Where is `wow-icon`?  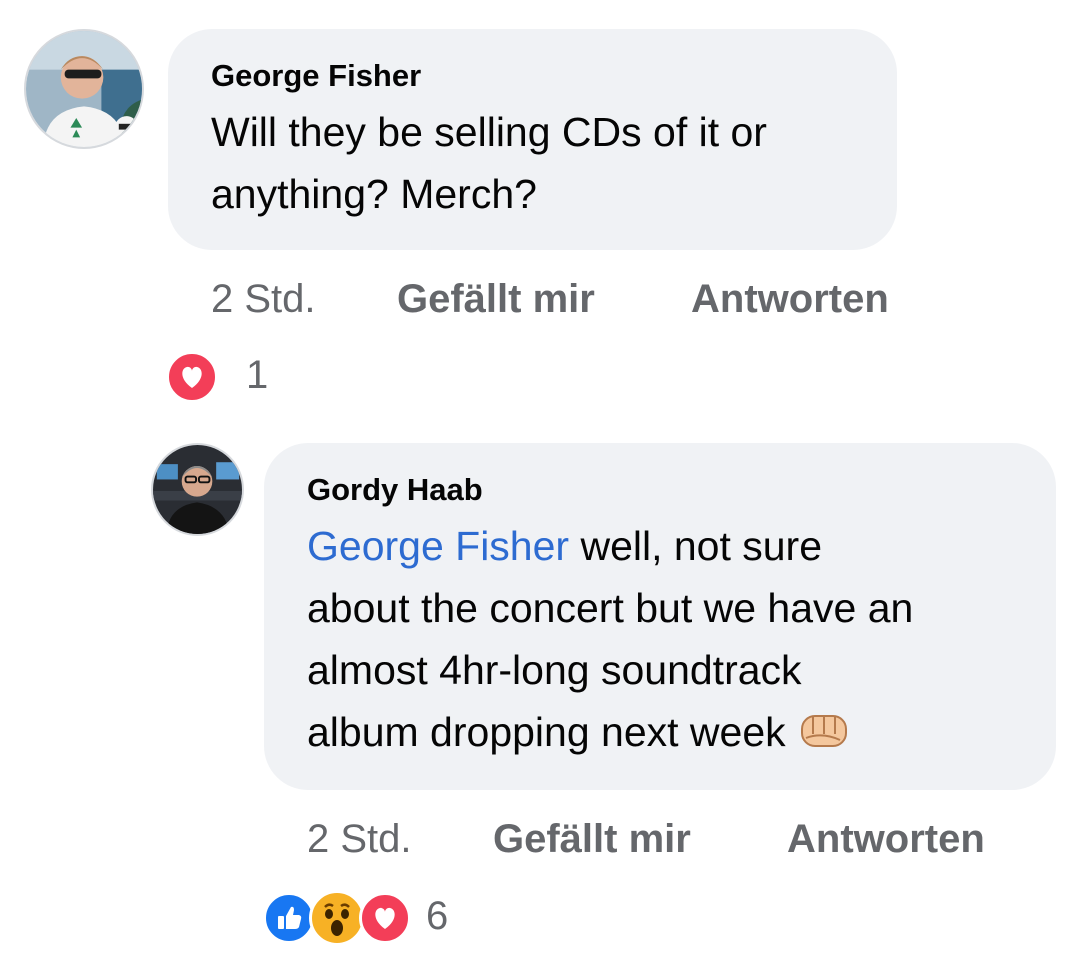 wow-icon is located at coordinates (337, 918).